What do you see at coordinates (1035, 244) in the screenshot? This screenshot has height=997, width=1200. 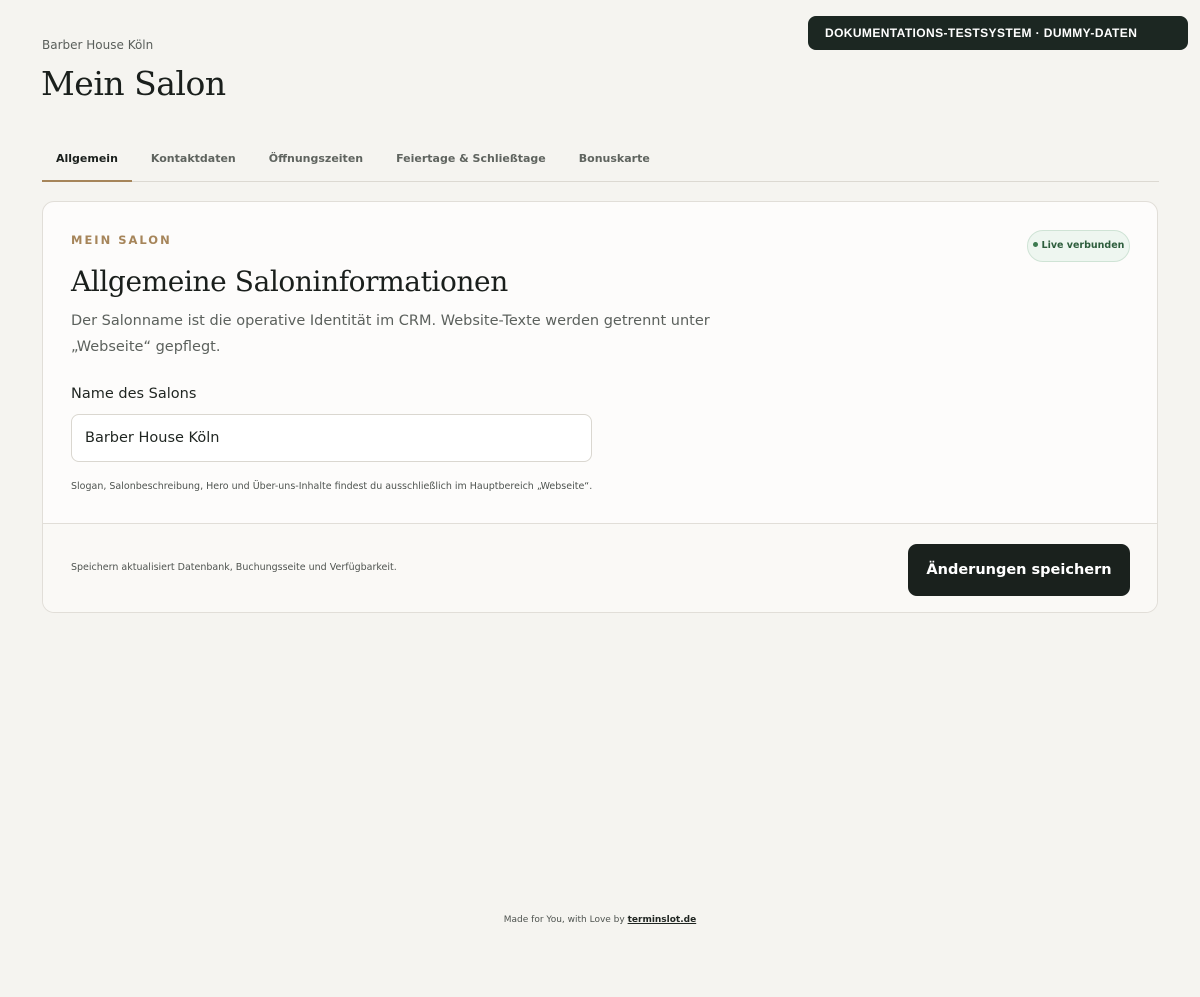 I see `status-dot-icon` at bounding box center [1035, 244].